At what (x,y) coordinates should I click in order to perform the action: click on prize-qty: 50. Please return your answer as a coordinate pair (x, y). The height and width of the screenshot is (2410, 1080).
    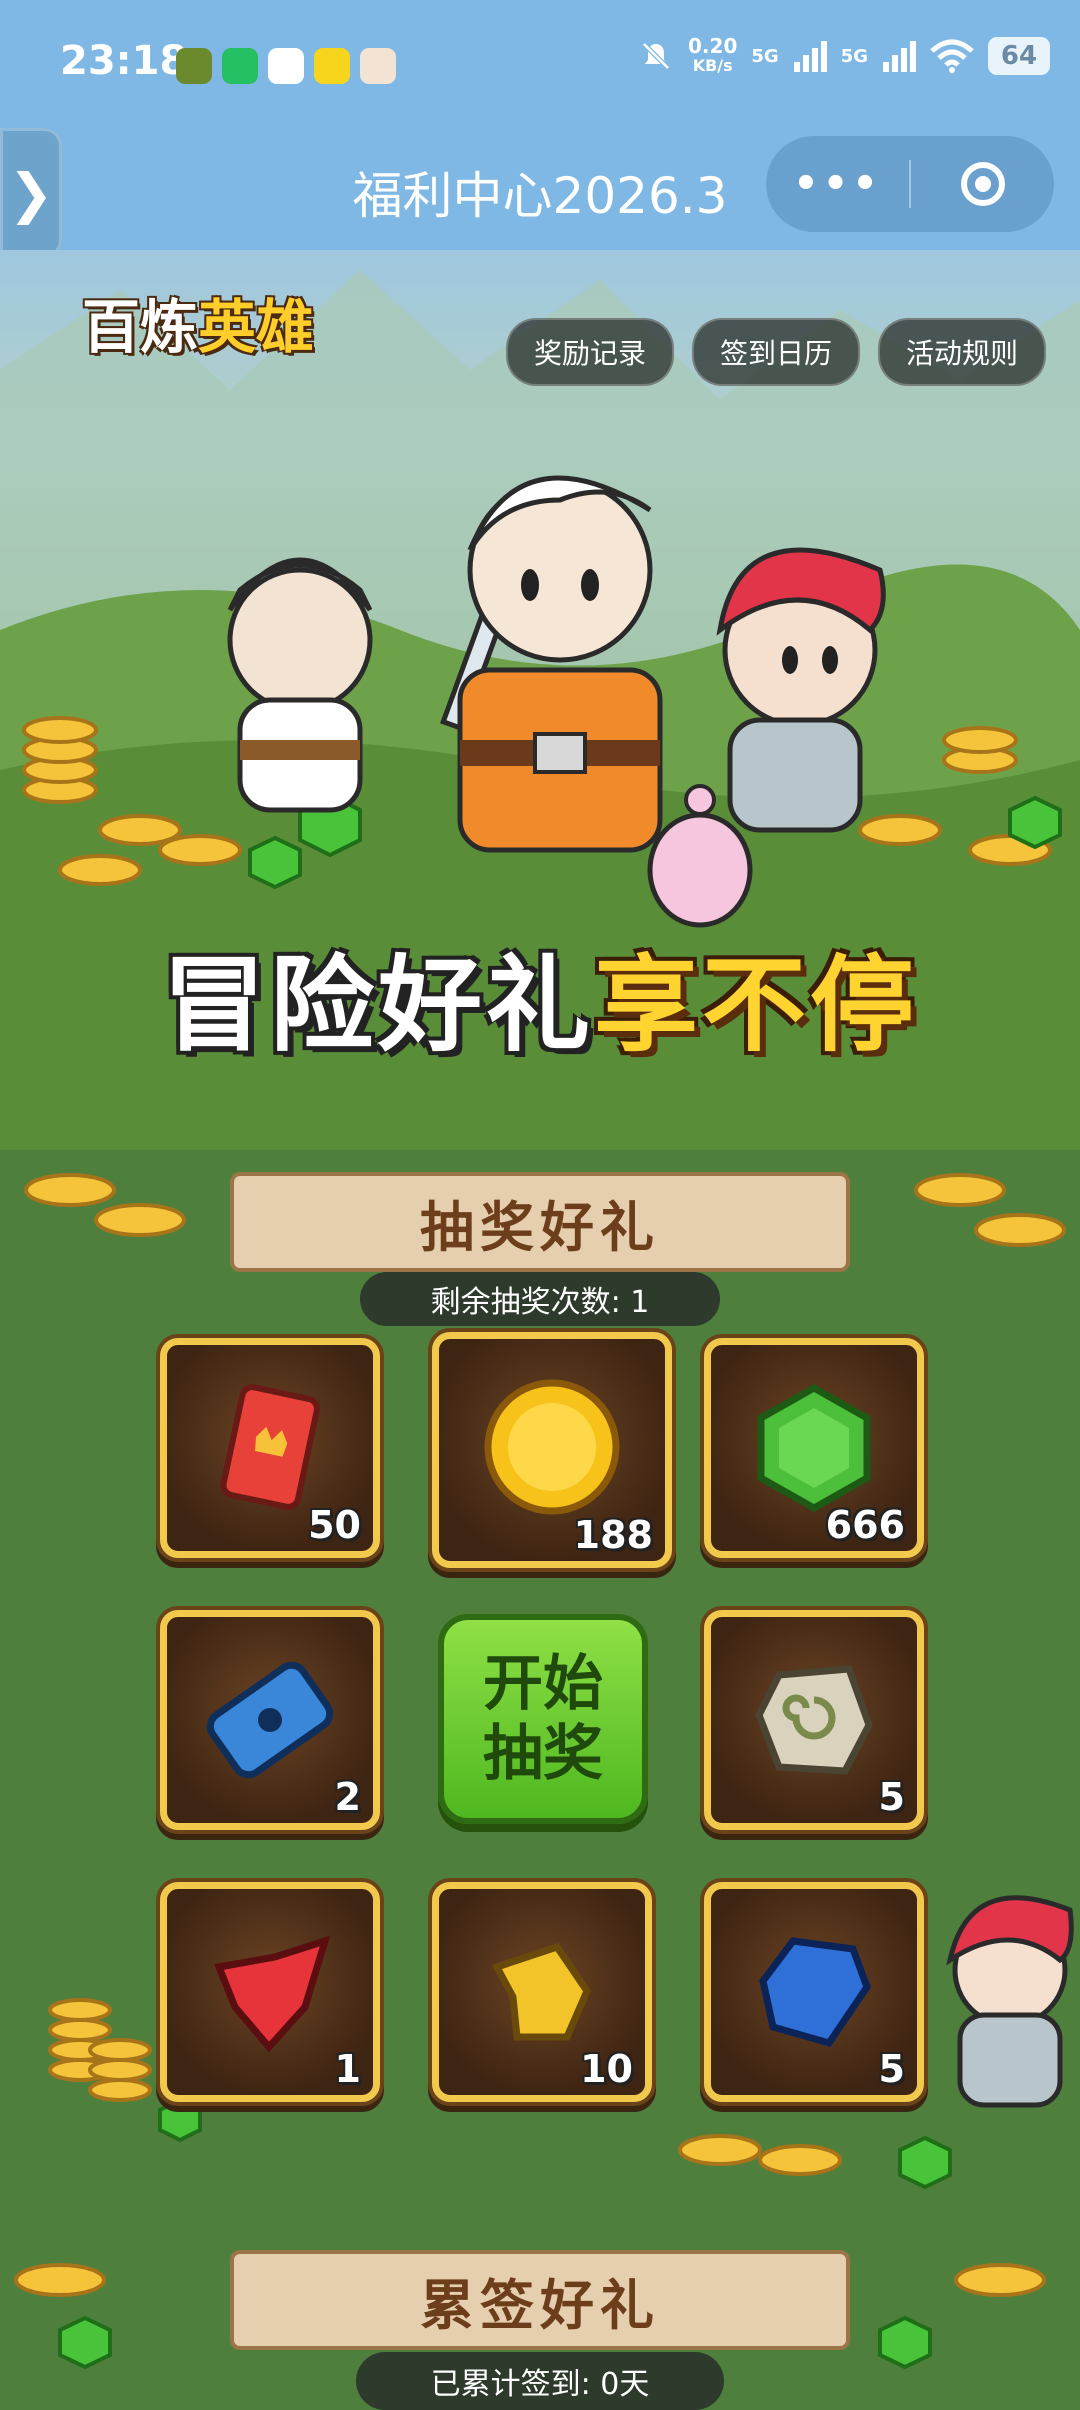
    Looking at the image, I should click on (334, 1525).